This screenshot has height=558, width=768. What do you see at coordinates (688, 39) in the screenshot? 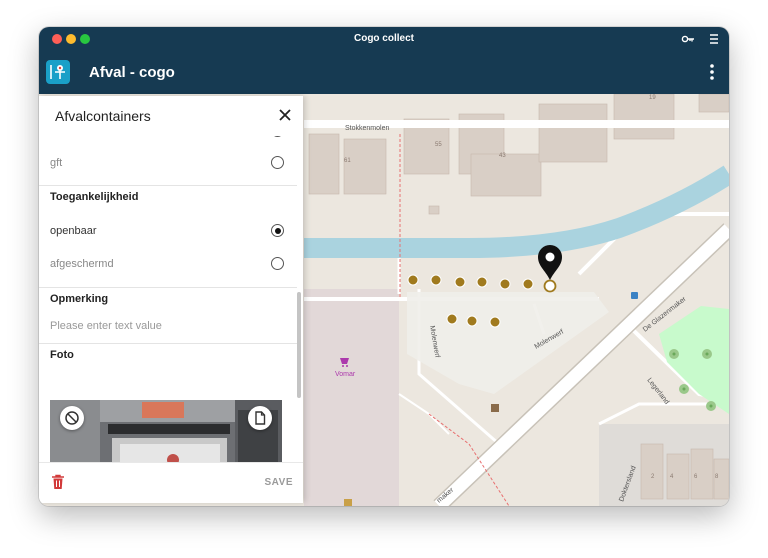
I see `key-icon` at bounding box center [688, 39].